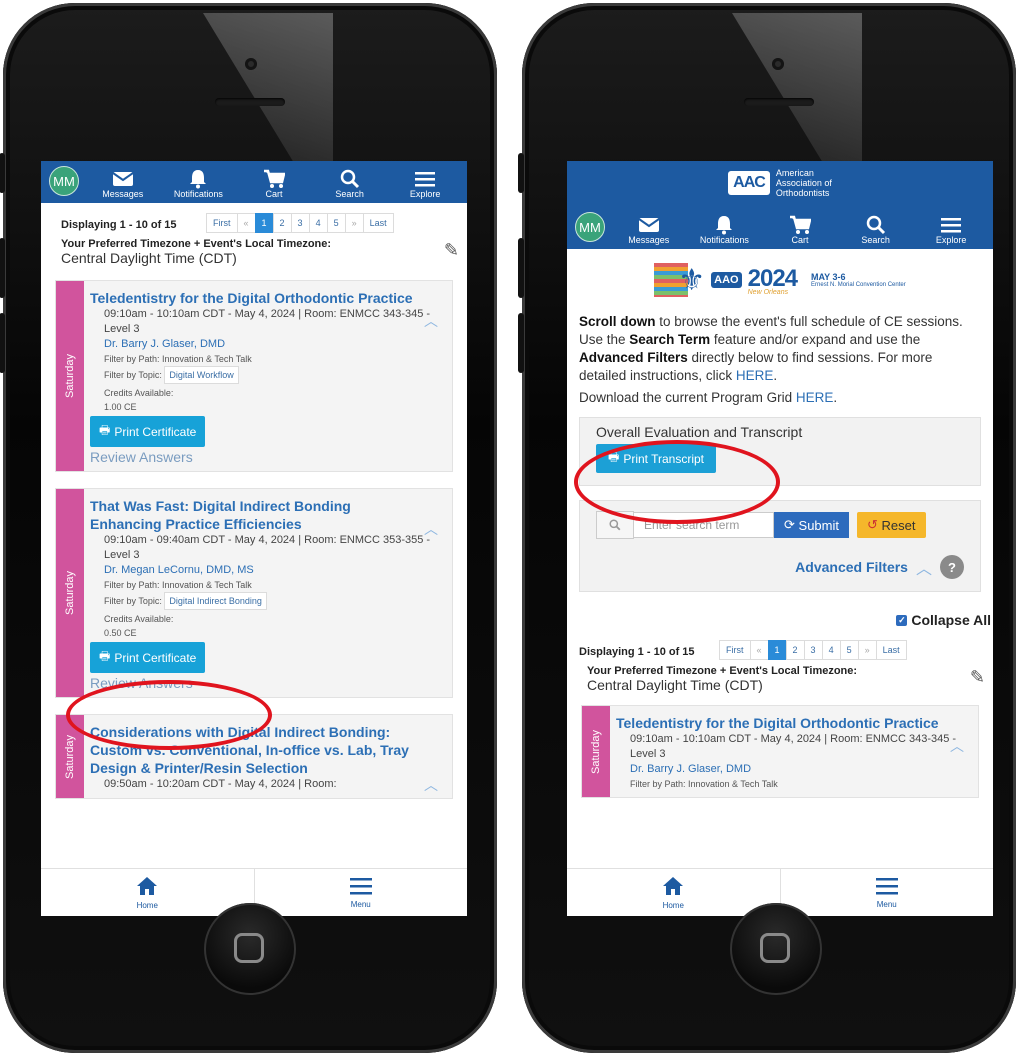  What do you see at coordinates (215, 601) in the screenshot?
I see `topic-tag: Digital Indirect Bonding` at bounding box center [215, 601].